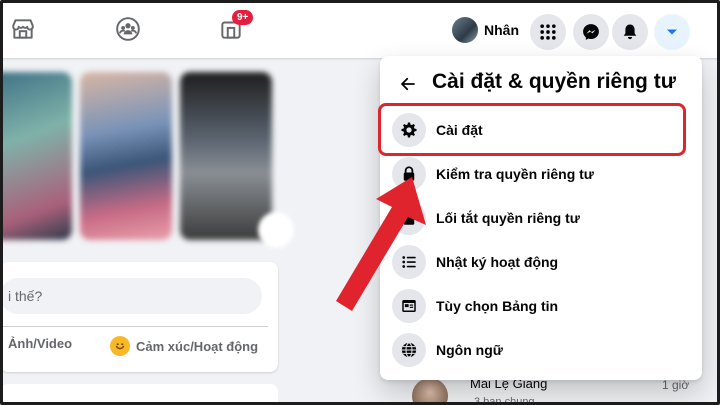 The height and width of the screenshot is (405, 720). I want to click on menu-item-privacy-shortcuts: Lối tắt quyền riêng tư, so click(536, 218).